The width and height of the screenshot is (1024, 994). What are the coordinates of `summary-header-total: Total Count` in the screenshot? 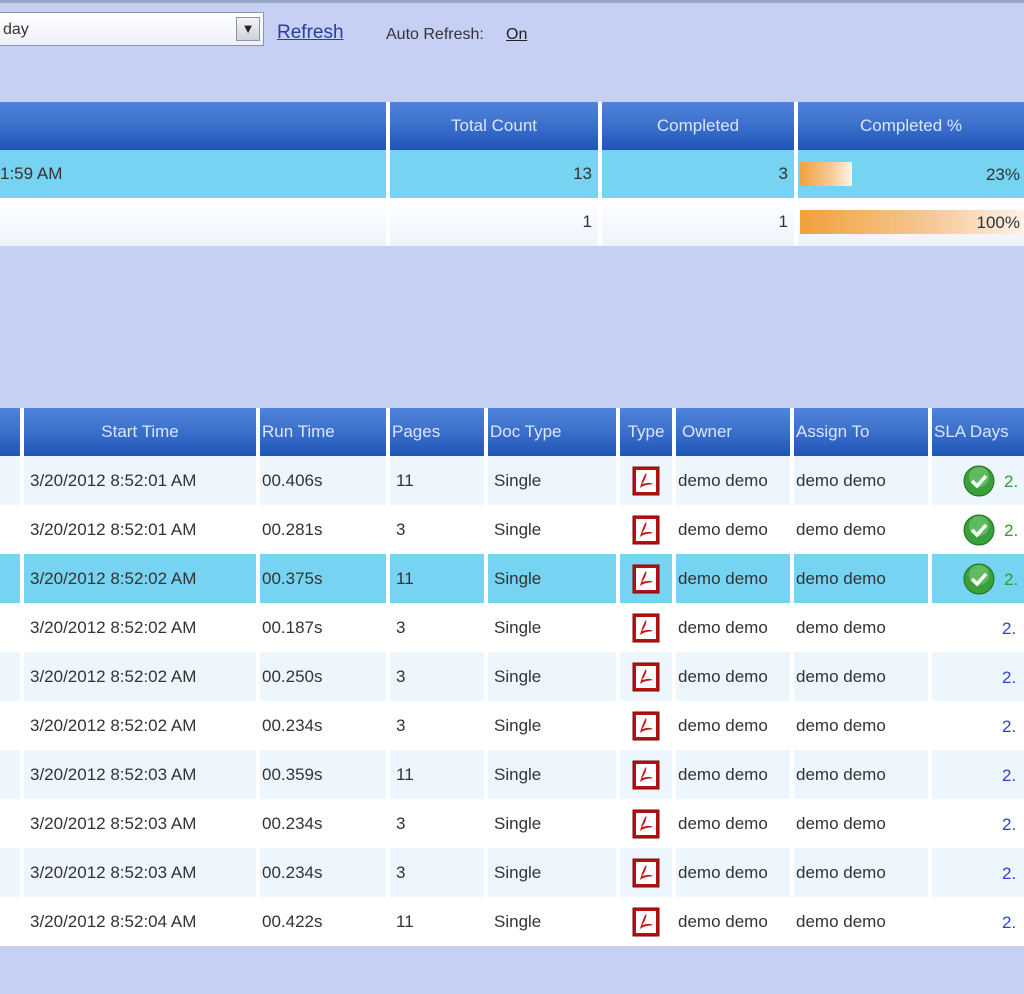 It's located at (495, 126).